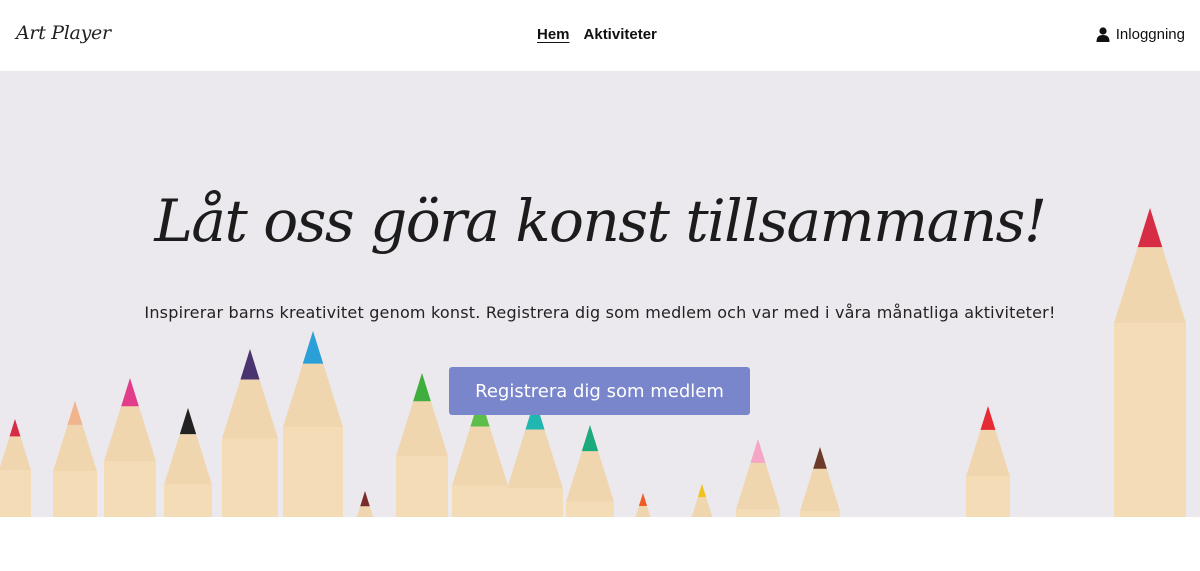  What do you see at coordinates (1103, 34) in the screenshot?
I see `user-icon` at bounding box center [1103, 34].